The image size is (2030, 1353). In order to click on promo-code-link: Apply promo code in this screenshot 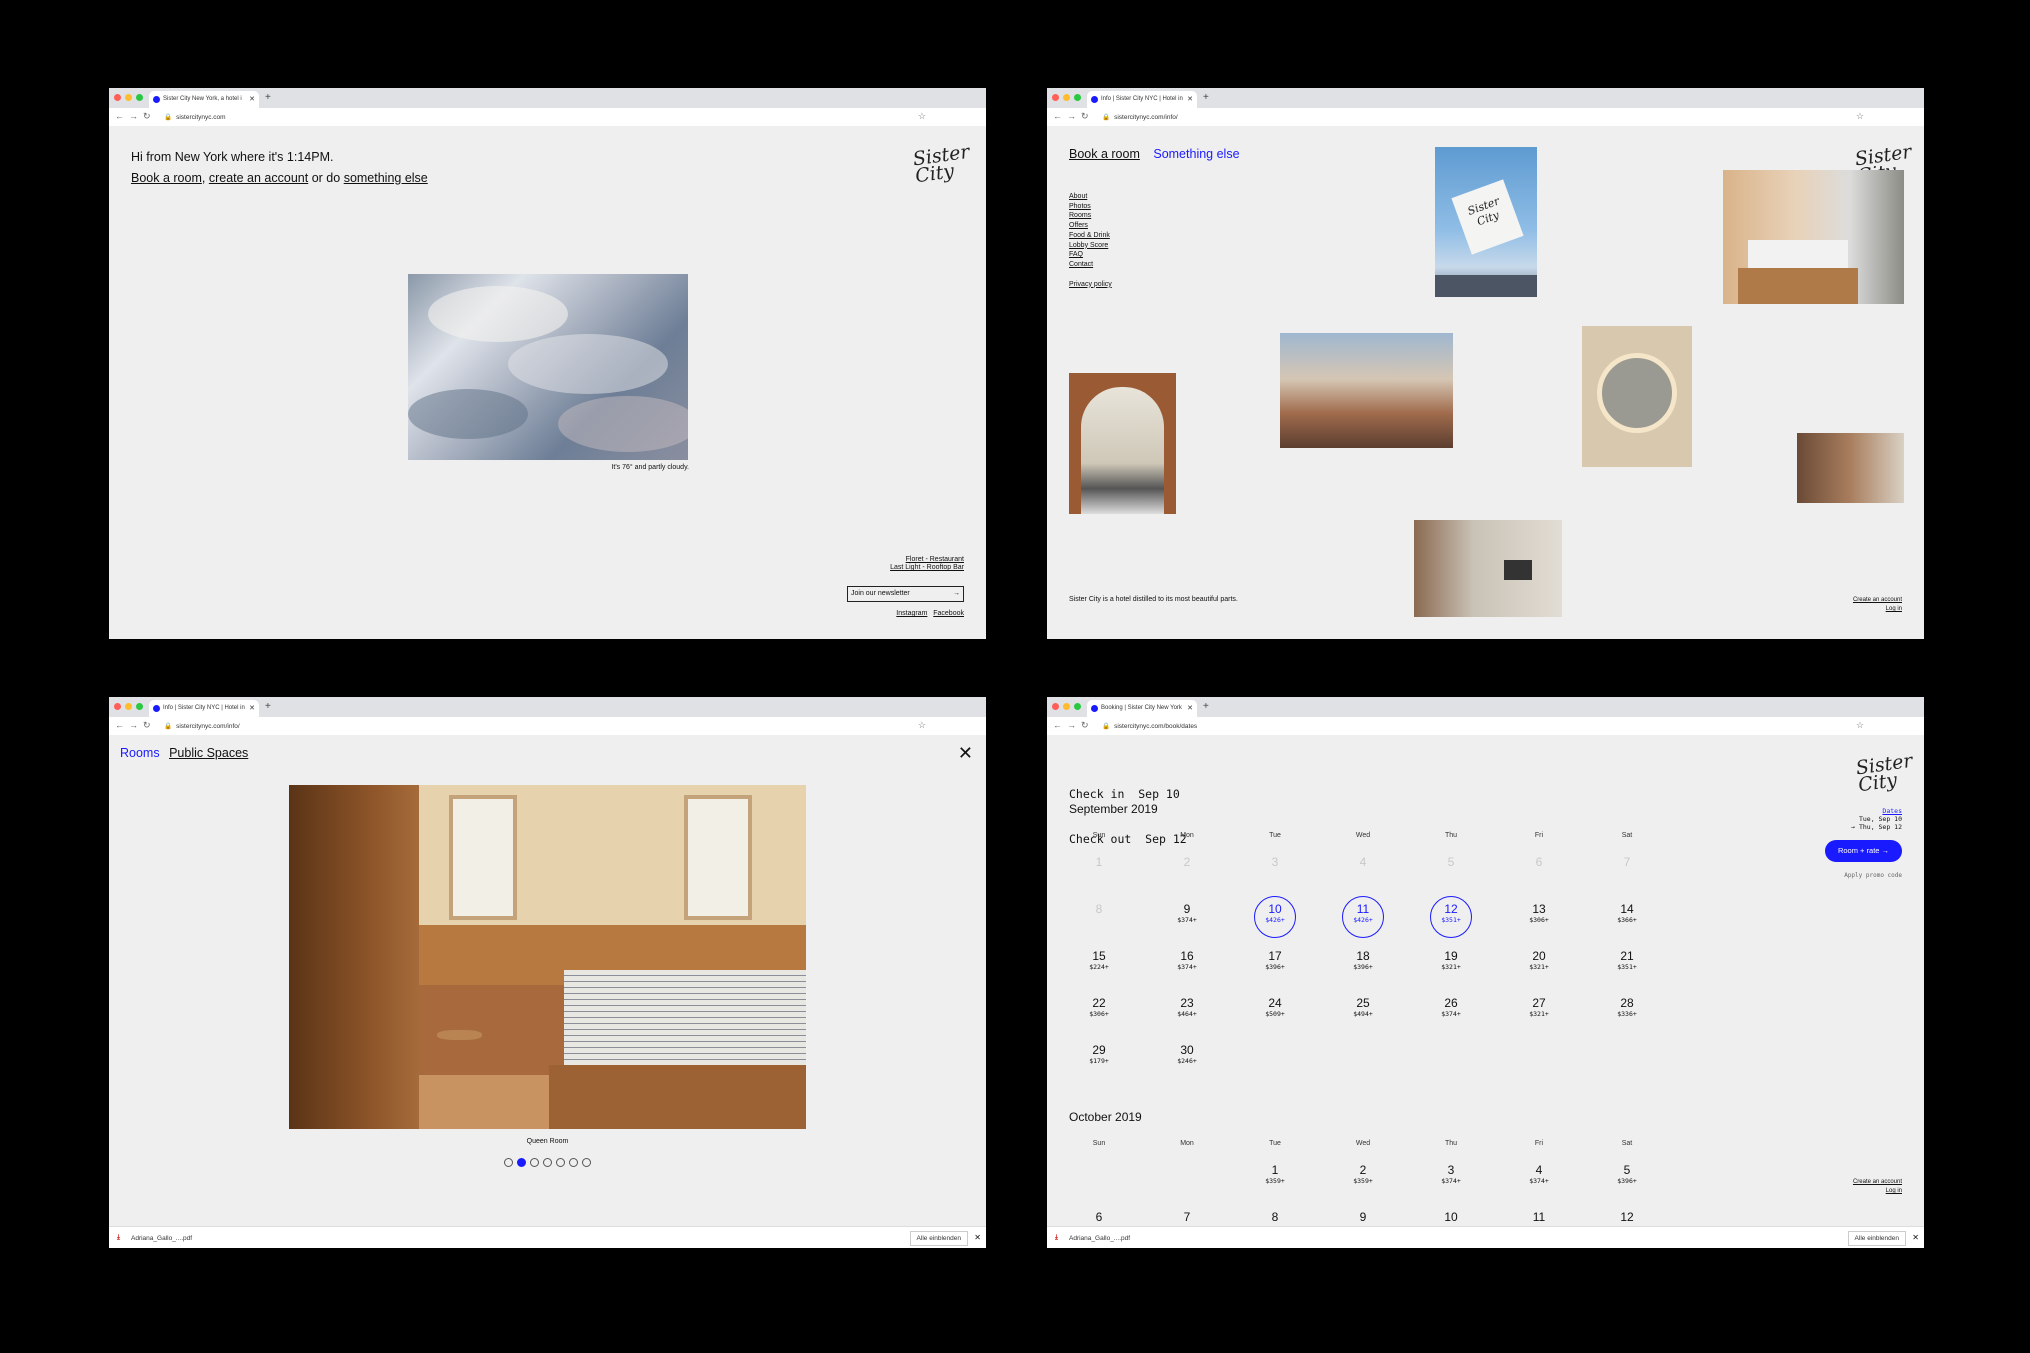, I will do `click(1873, 875)`.